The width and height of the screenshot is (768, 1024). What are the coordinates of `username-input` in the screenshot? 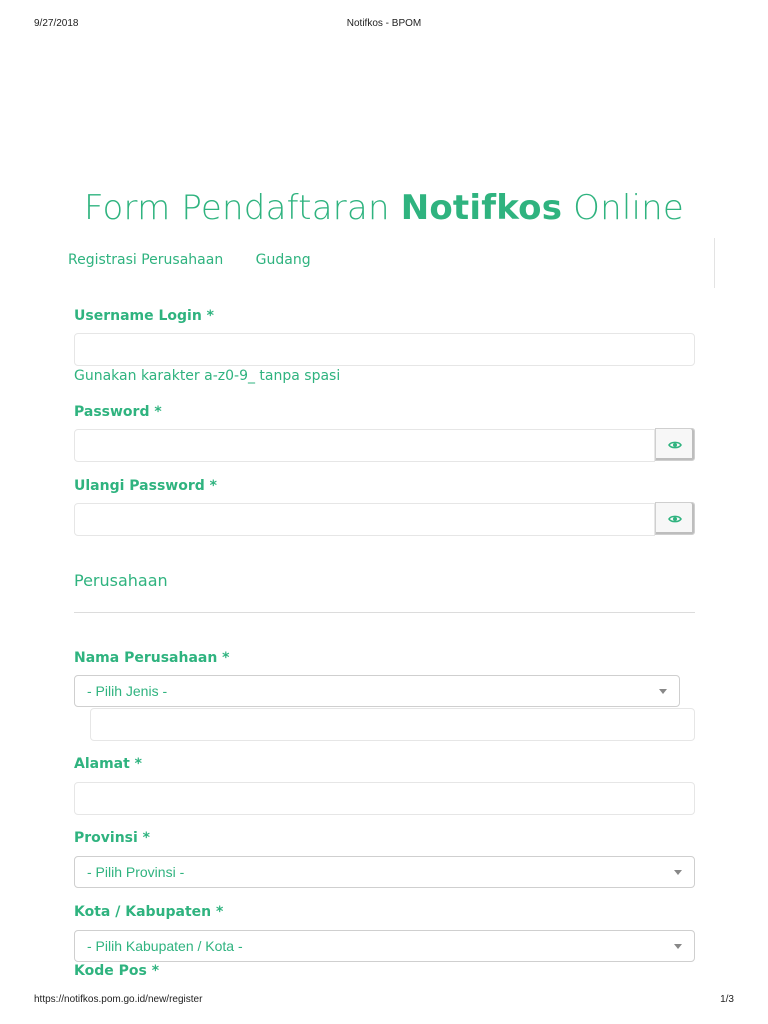 It's located at (384, 349).